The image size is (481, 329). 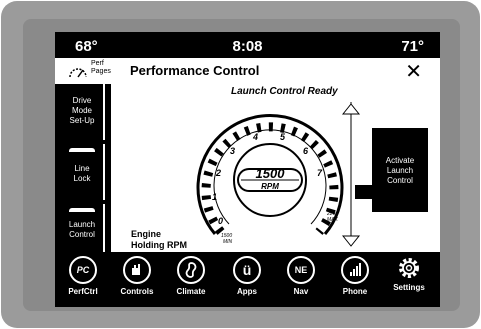 I want to click on passenger-temperature: 71°, so click(x=412, y=46).